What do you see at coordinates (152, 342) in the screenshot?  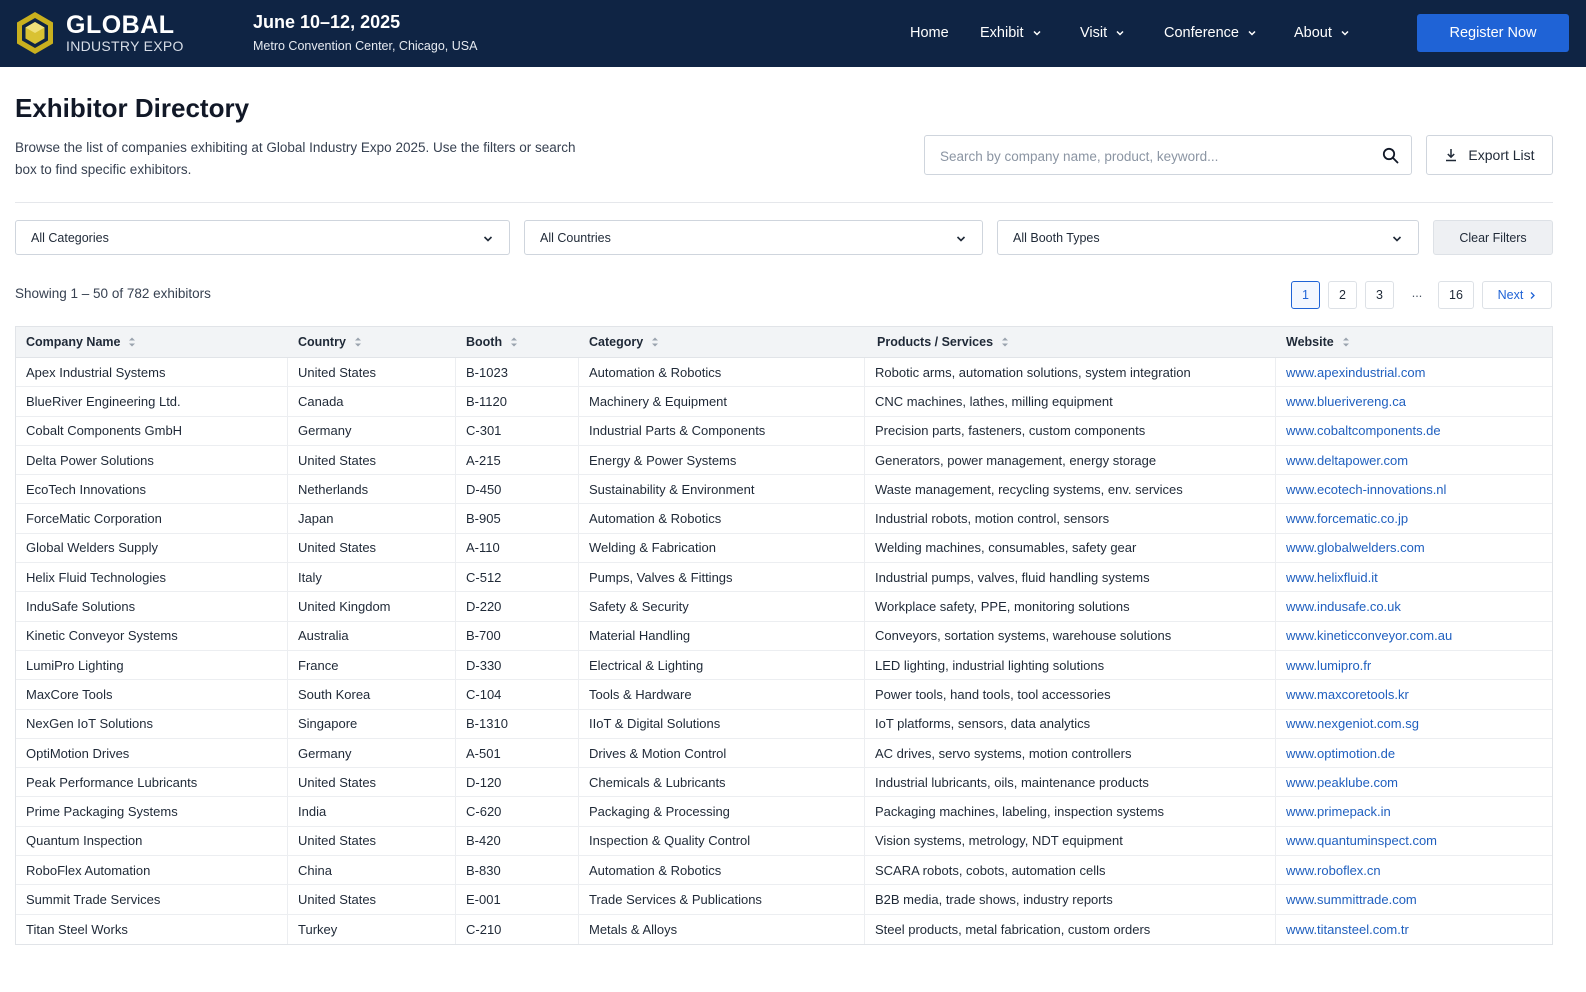 I see `column-header-company: Company Name` at bounding box center [152, 342].